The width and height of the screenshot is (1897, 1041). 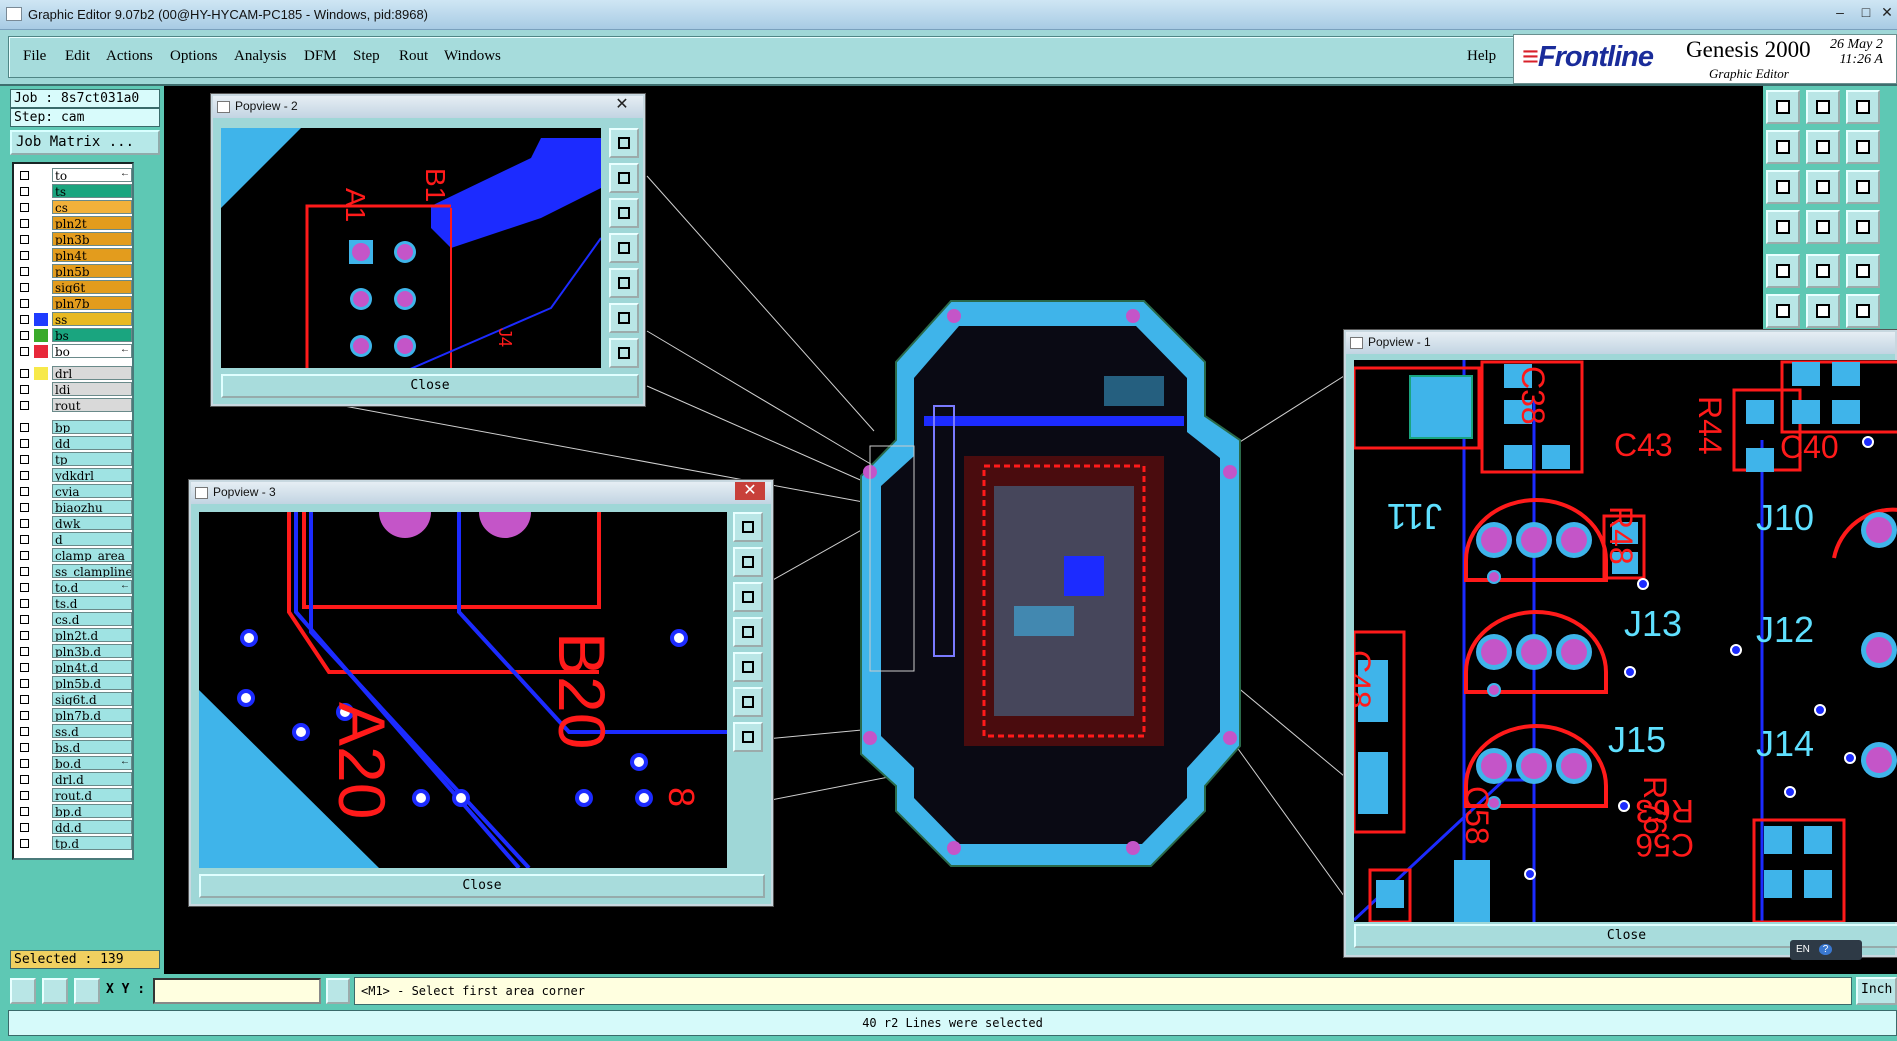 I want to click on layer-name: drl.d, so click(x=92, y=779).